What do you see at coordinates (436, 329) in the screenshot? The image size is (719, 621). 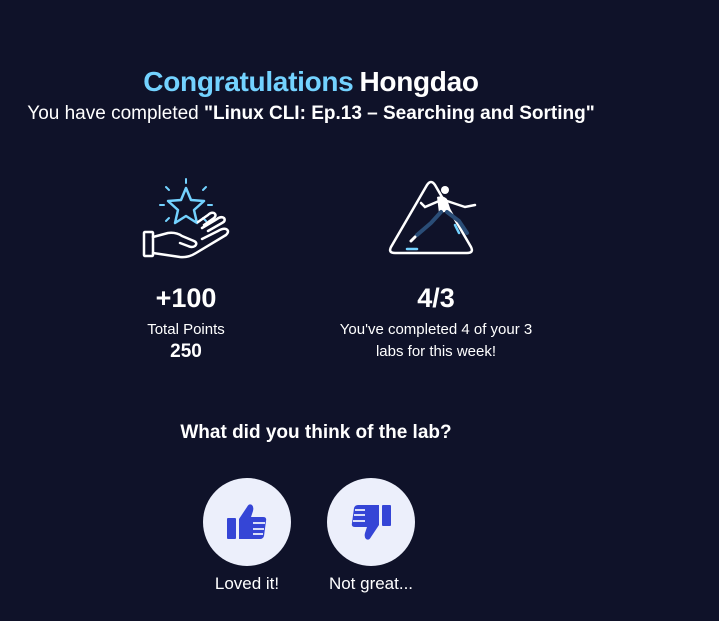 I see `weekly-labs-line1: You've completed 4 of your 3` at bounding box center [436, 329].